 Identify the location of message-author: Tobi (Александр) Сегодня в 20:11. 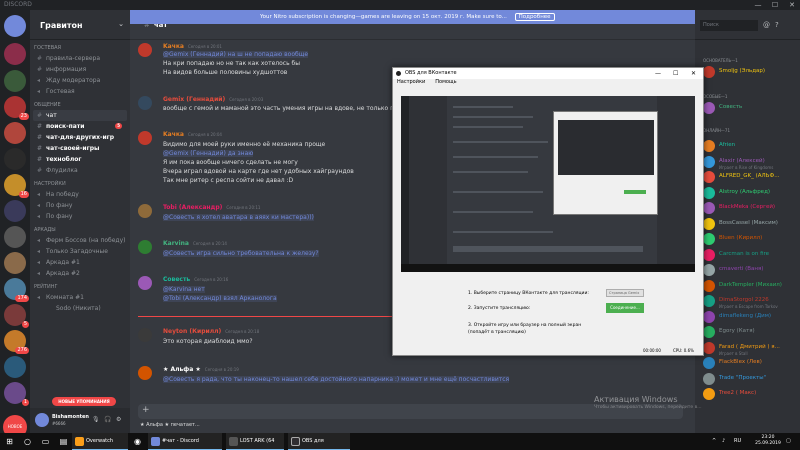
(211, 207).